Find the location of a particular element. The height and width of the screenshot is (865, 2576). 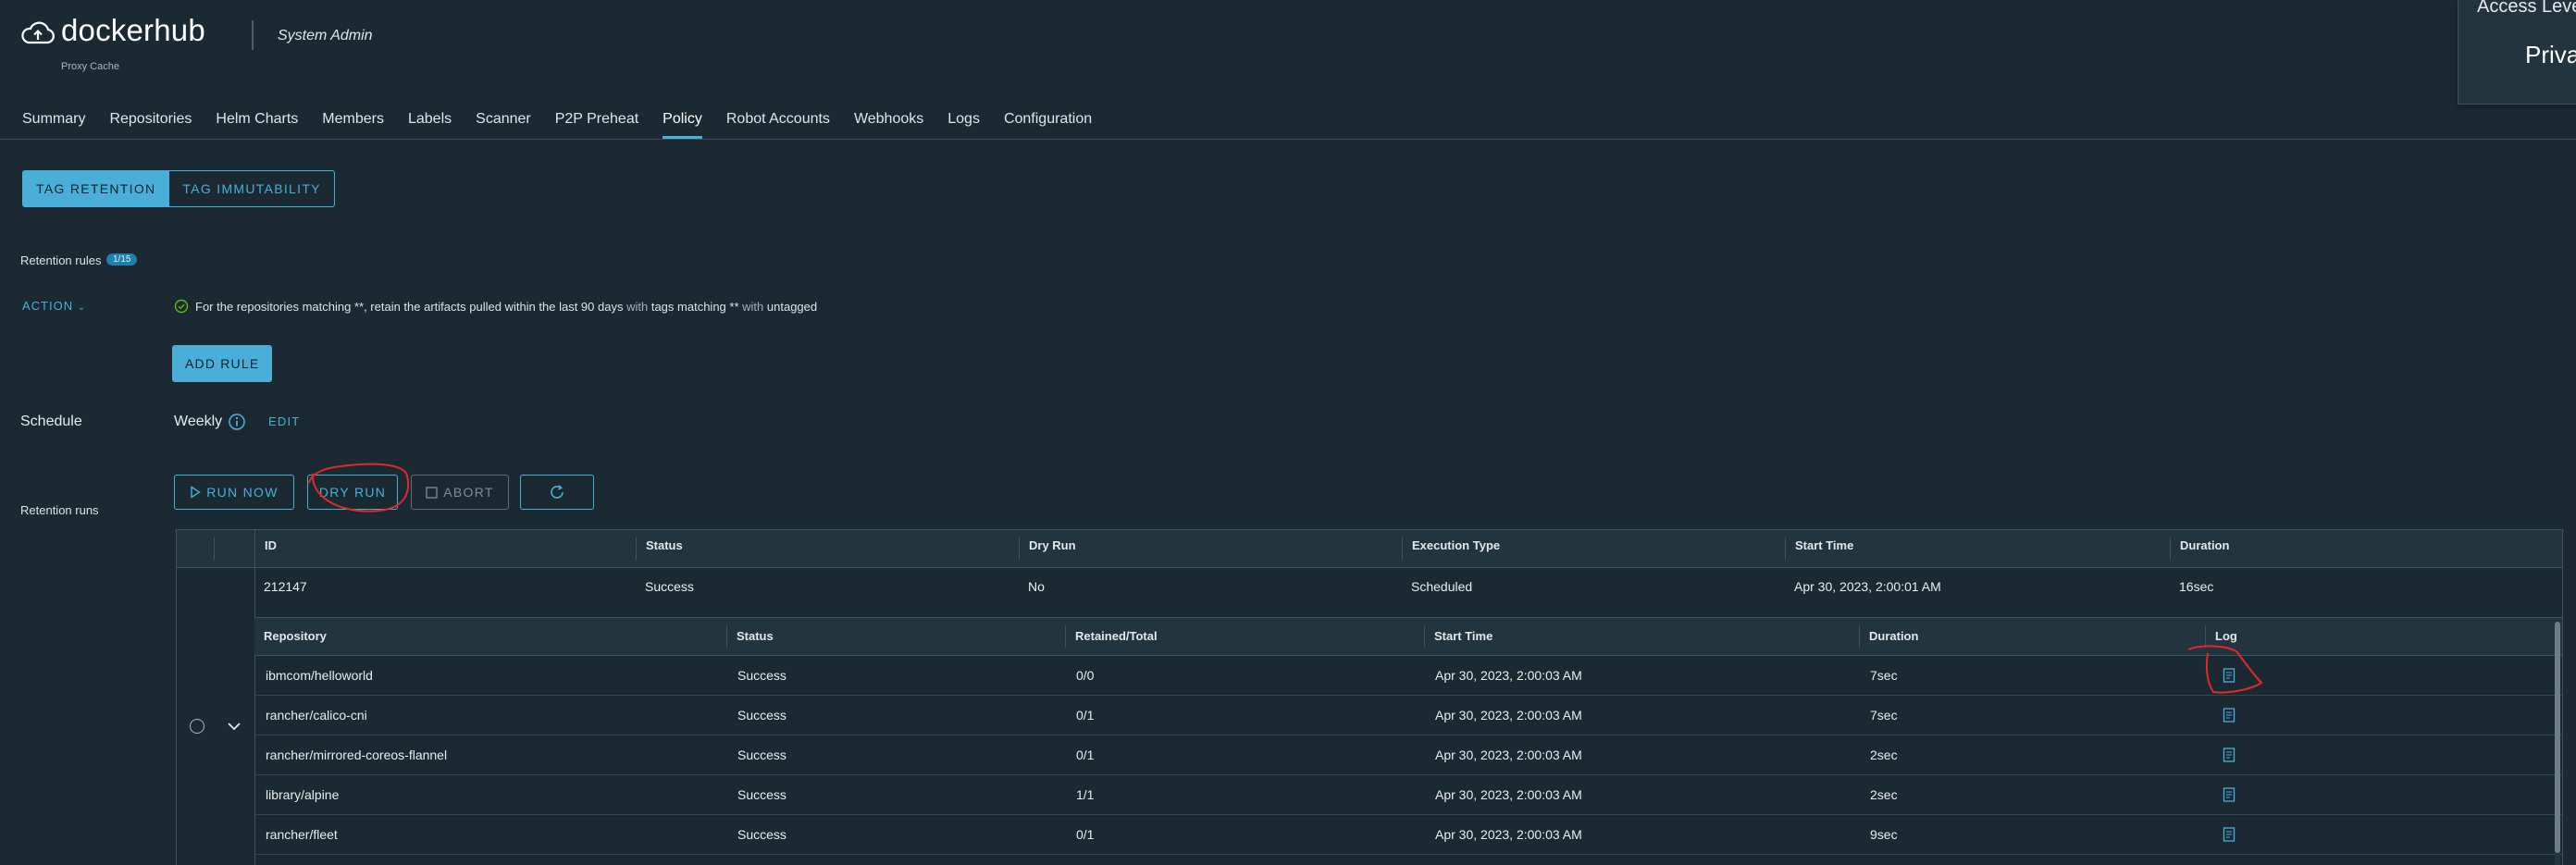

col-retained-total: Retained/Total is located at coordinates (1245, 636).